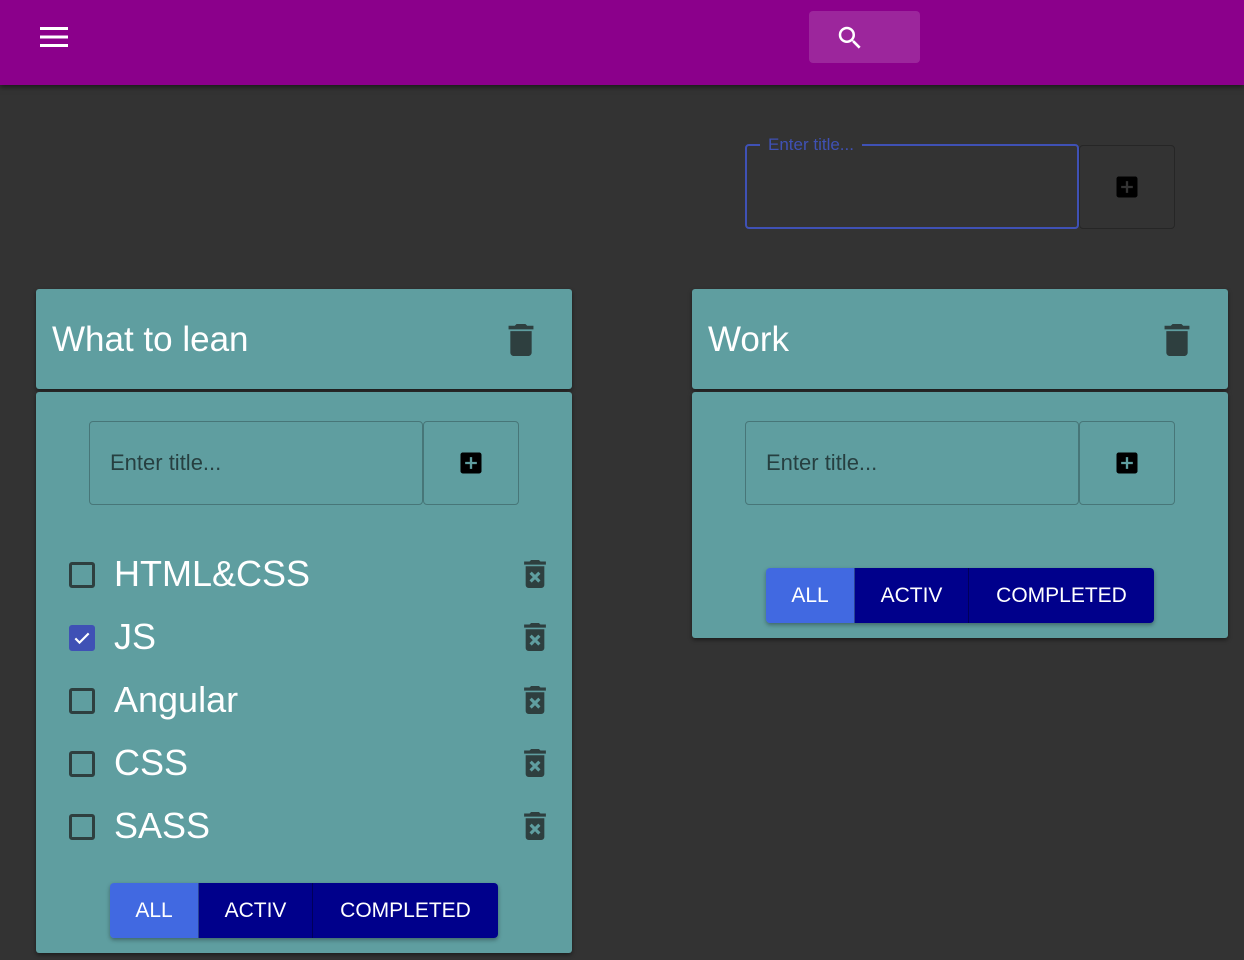  What do you see at coordinates (304, 825) in the screenshot?
I see `task-item: SASS` at bounding box center [304, 825].